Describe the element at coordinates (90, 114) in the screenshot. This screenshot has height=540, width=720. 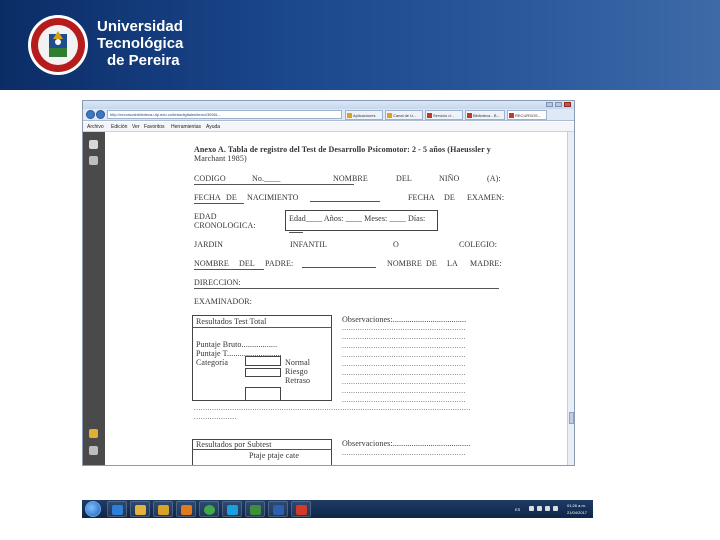
I see `back-arrow-icon` at that location.